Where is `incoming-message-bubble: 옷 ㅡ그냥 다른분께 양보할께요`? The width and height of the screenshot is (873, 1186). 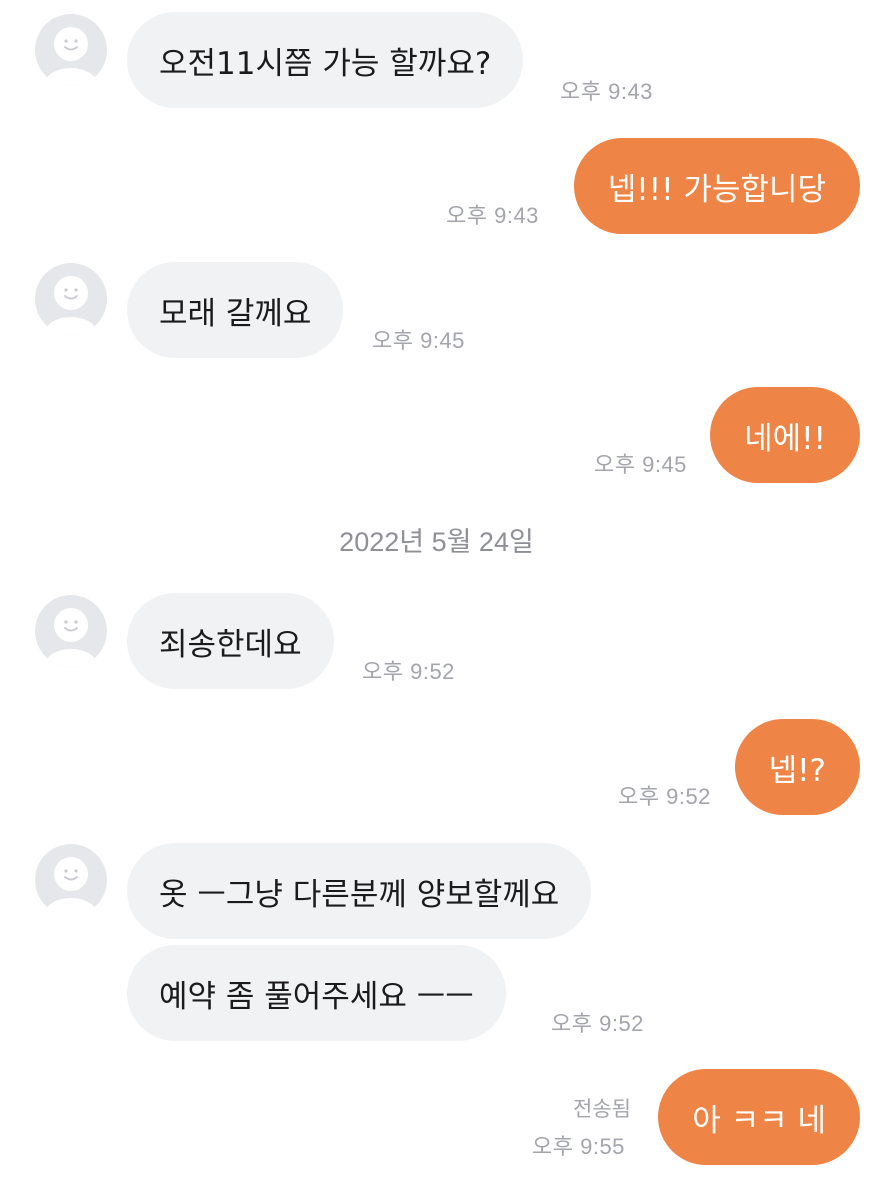
incoming-message-bubble: 옷 ㅡ그냥 다른분께 양보할께요 is located at coordinates (359, 891).